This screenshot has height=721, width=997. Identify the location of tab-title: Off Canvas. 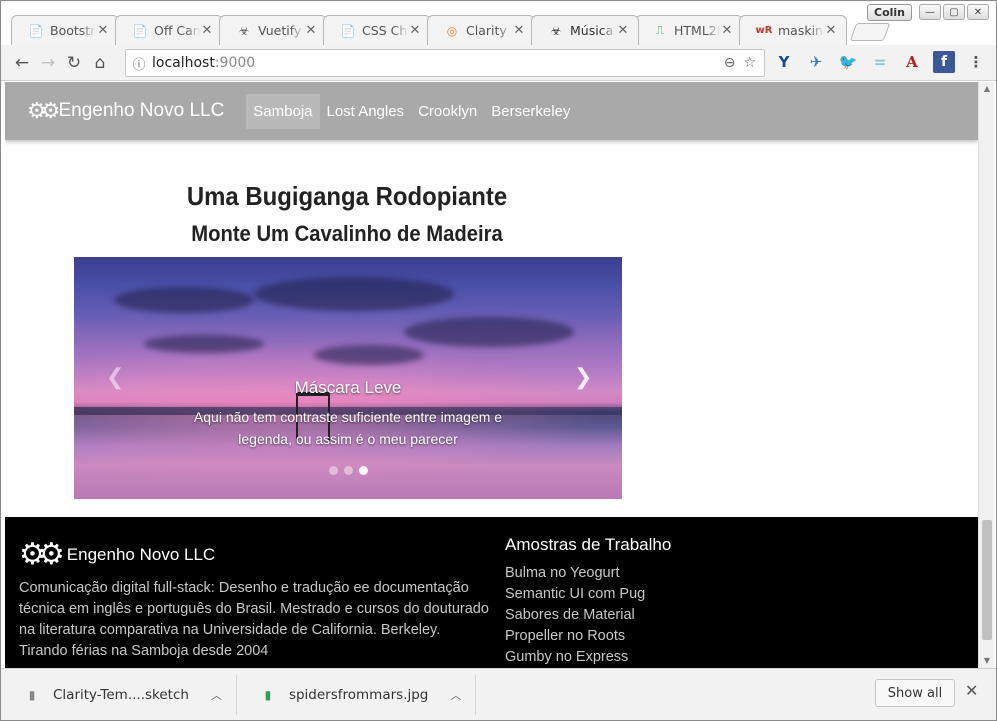
(177, 30).